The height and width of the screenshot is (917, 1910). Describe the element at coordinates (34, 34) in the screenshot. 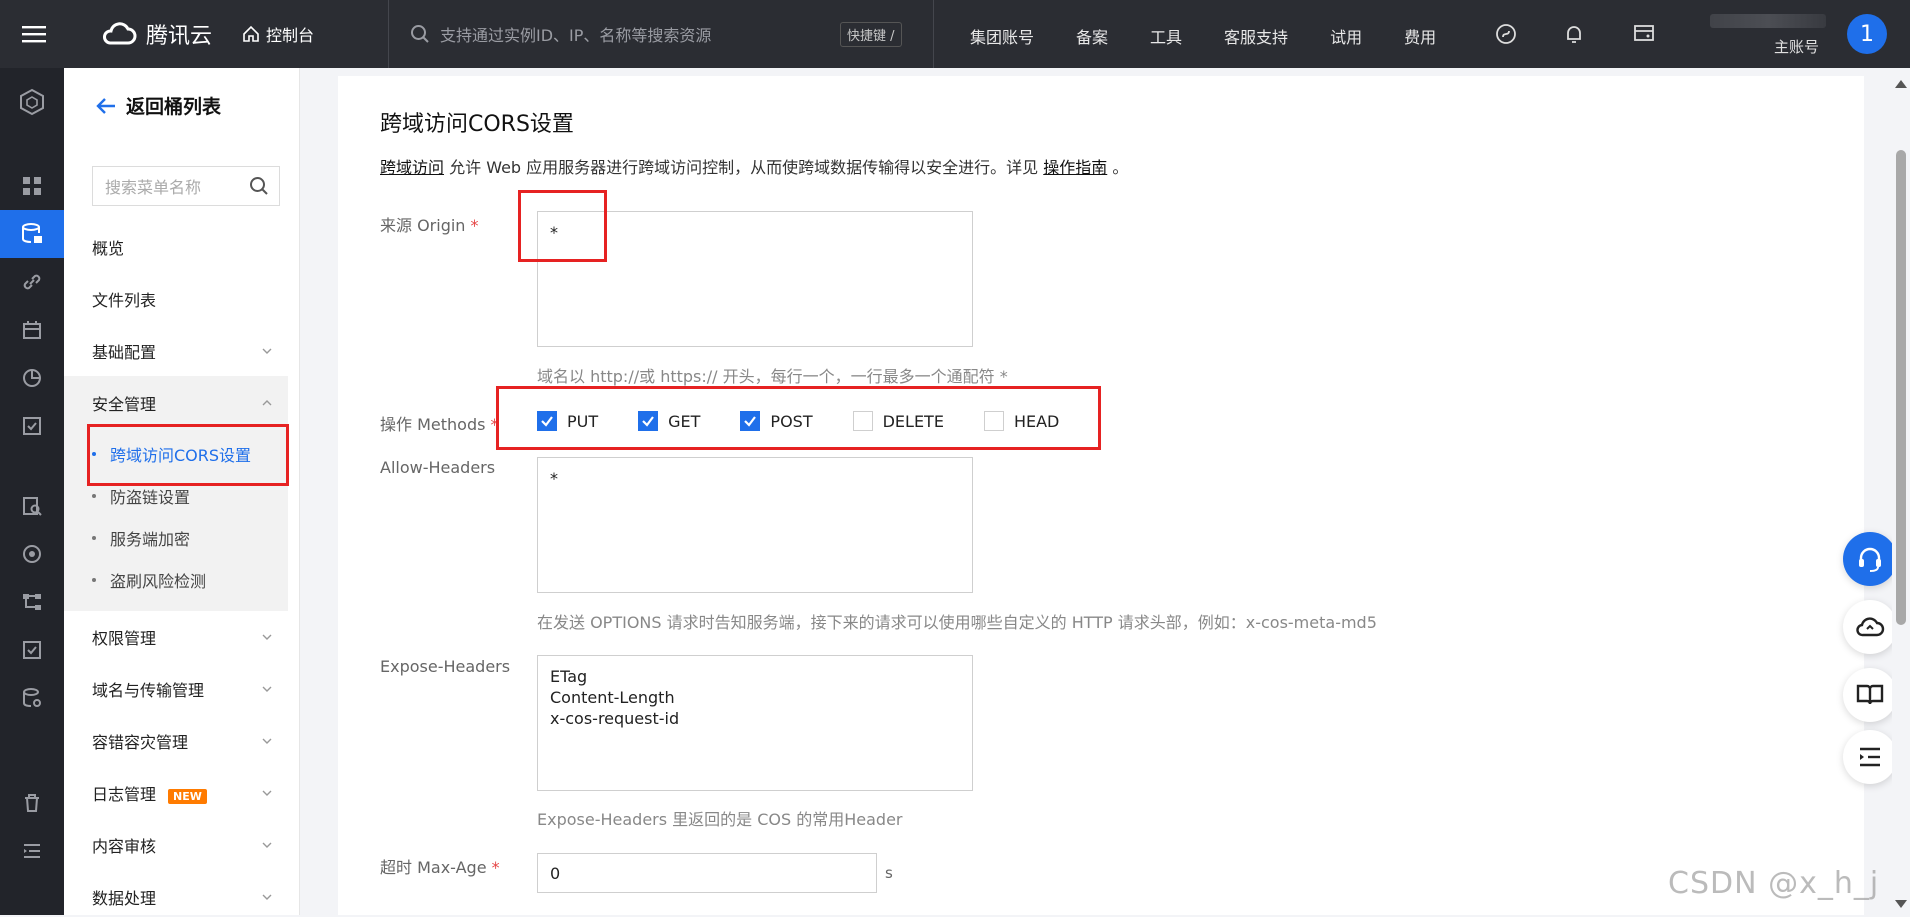

I see `hamburger-menu-icon` at that location.